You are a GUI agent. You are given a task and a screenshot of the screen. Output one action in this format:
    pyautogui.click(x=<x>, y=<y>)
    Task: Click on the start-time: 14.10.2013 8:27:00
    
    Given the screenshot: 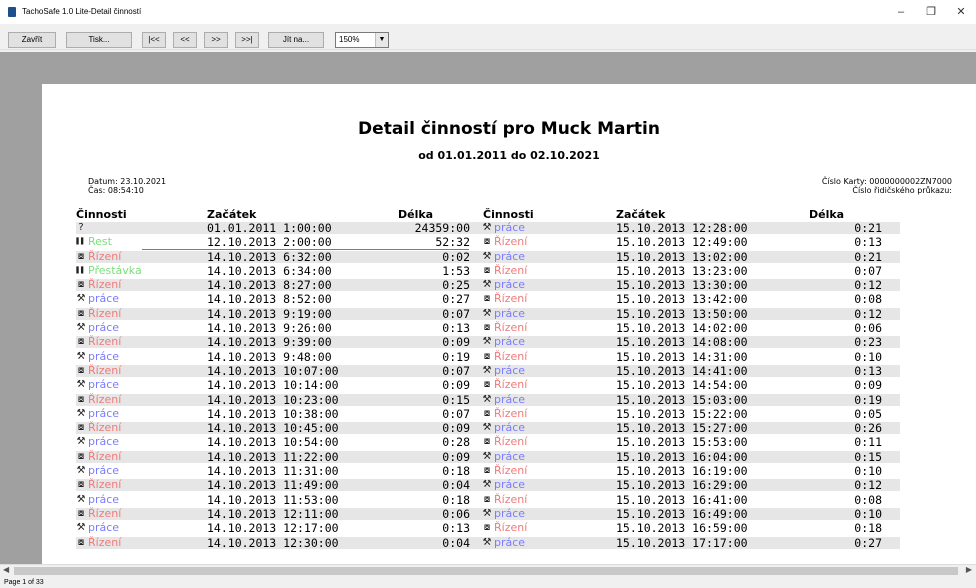 What is the action you would take?
    pyautogui.click(x=269, y=285)
    